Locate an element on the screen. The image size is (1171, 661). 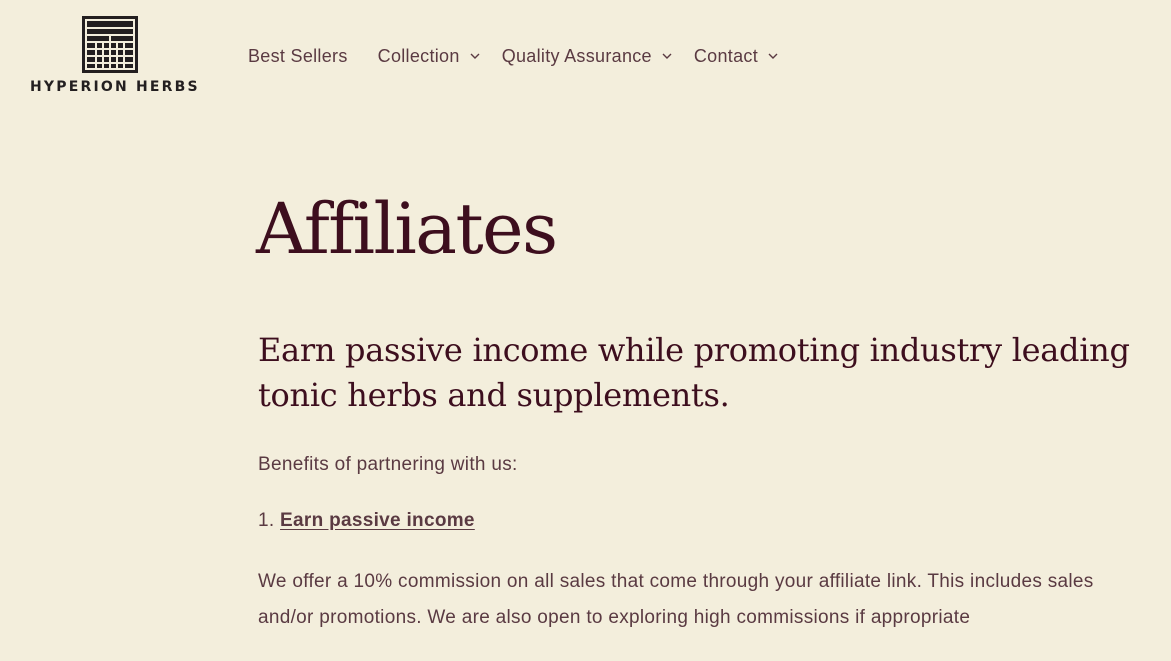
nav-item-contact: Contact is located at coordinates (736, 56).